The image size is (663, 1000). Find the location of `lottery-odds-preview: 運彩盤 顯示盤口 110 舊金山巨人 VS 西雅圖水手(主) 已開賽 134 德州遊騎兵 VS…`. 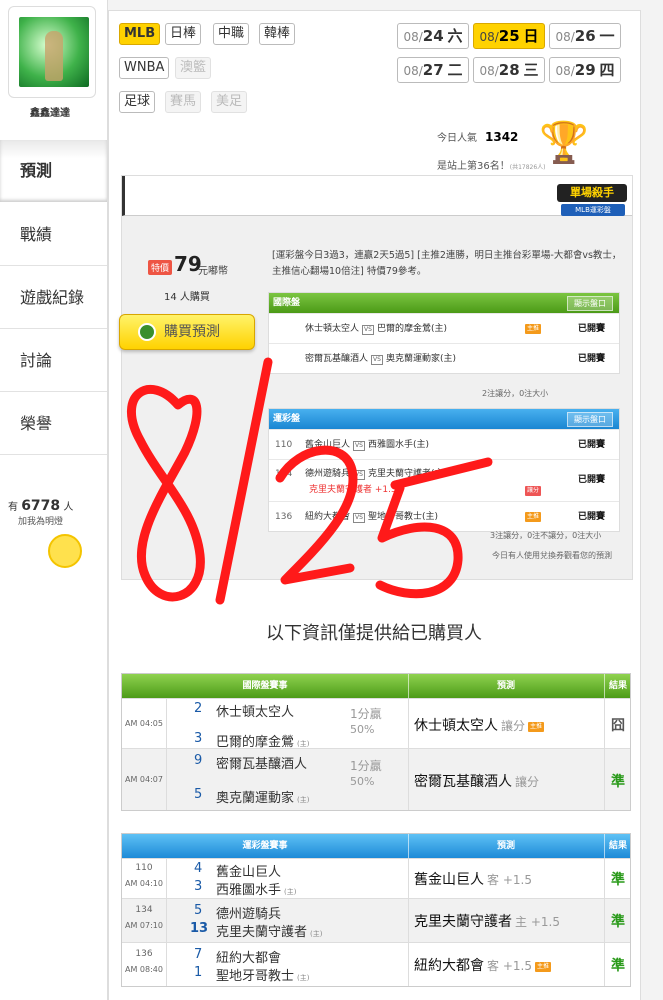

lottery-odds-preview: 運彩盤 顯示盤口 110 舊金山巨人 VS 西雅圖水手(主) 已開賽 134 德州遊騎兵 VS… is located at coordinates (444, 470).